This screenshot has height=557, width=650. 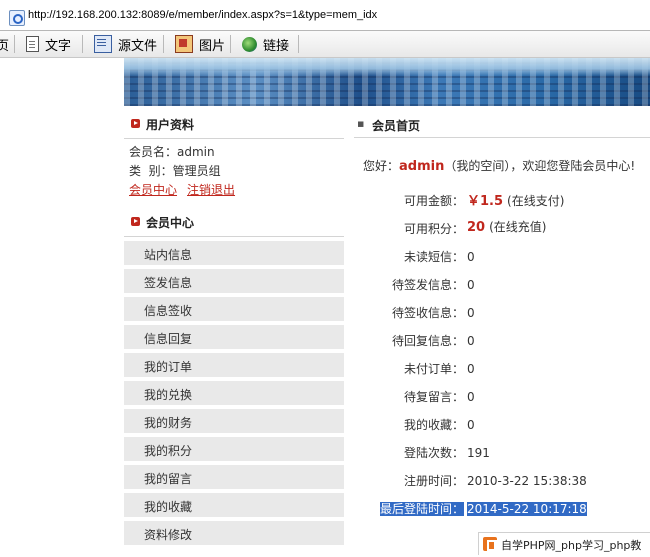 What do you see at coordinates (485, 201) in the screenshot?
I see `balance-value: ￥1.5` at bounding box center [485, 201].